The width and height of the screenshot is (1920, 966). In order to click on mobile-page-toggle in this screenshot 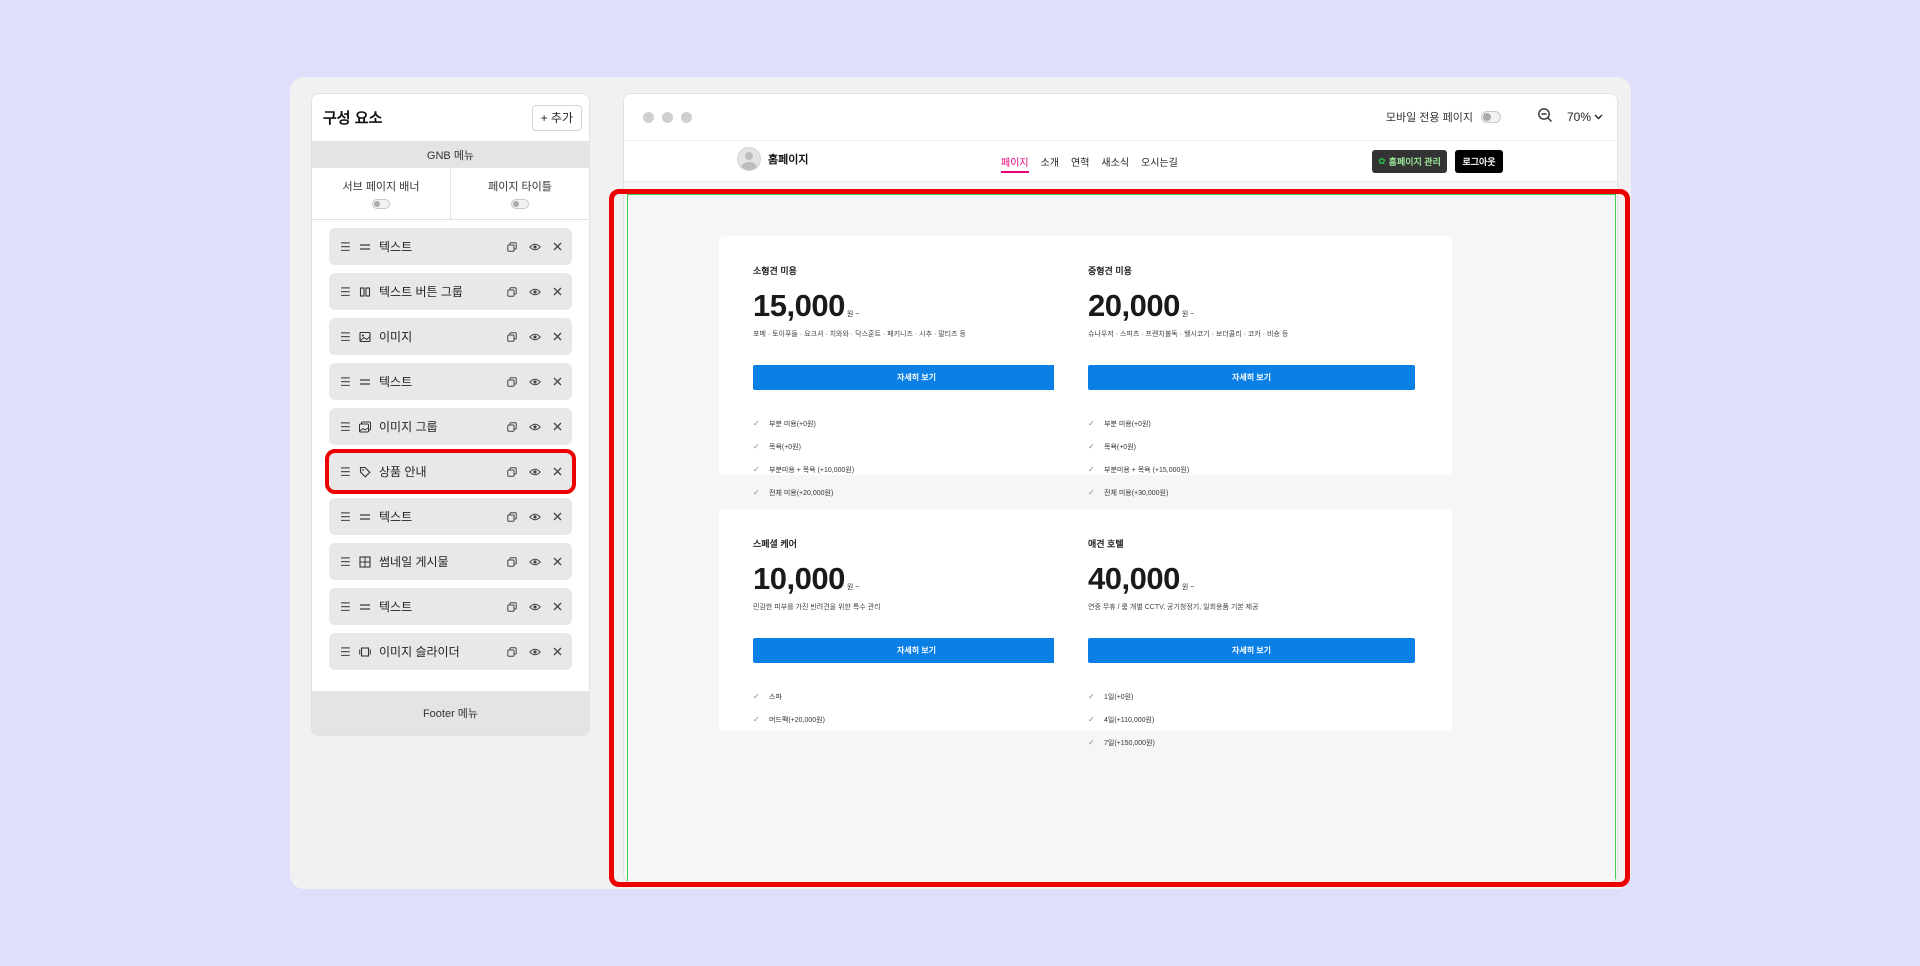, I will do `click(1490, 117)`.